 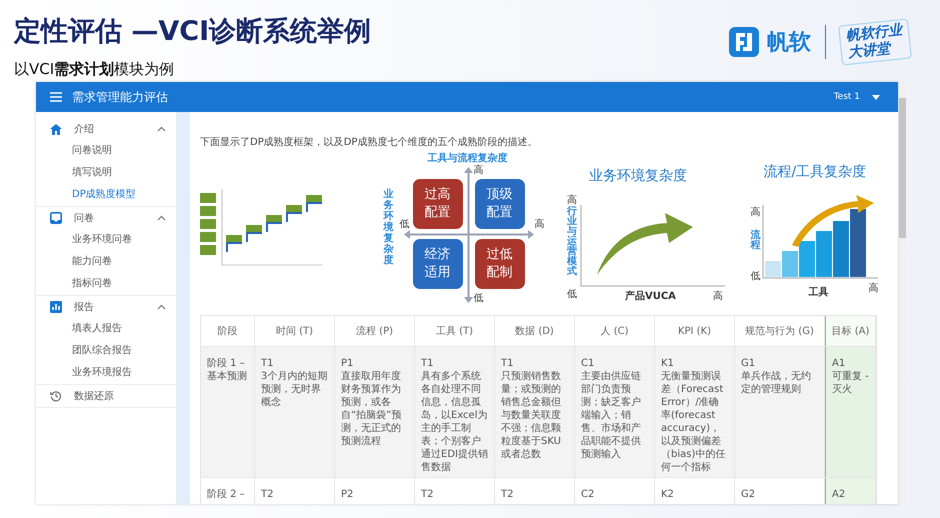 What do you see at coordinates (228, 491) in the screenshot?
I see `stage-cell: 阶段 2 –` at bounding box center [228, 491].